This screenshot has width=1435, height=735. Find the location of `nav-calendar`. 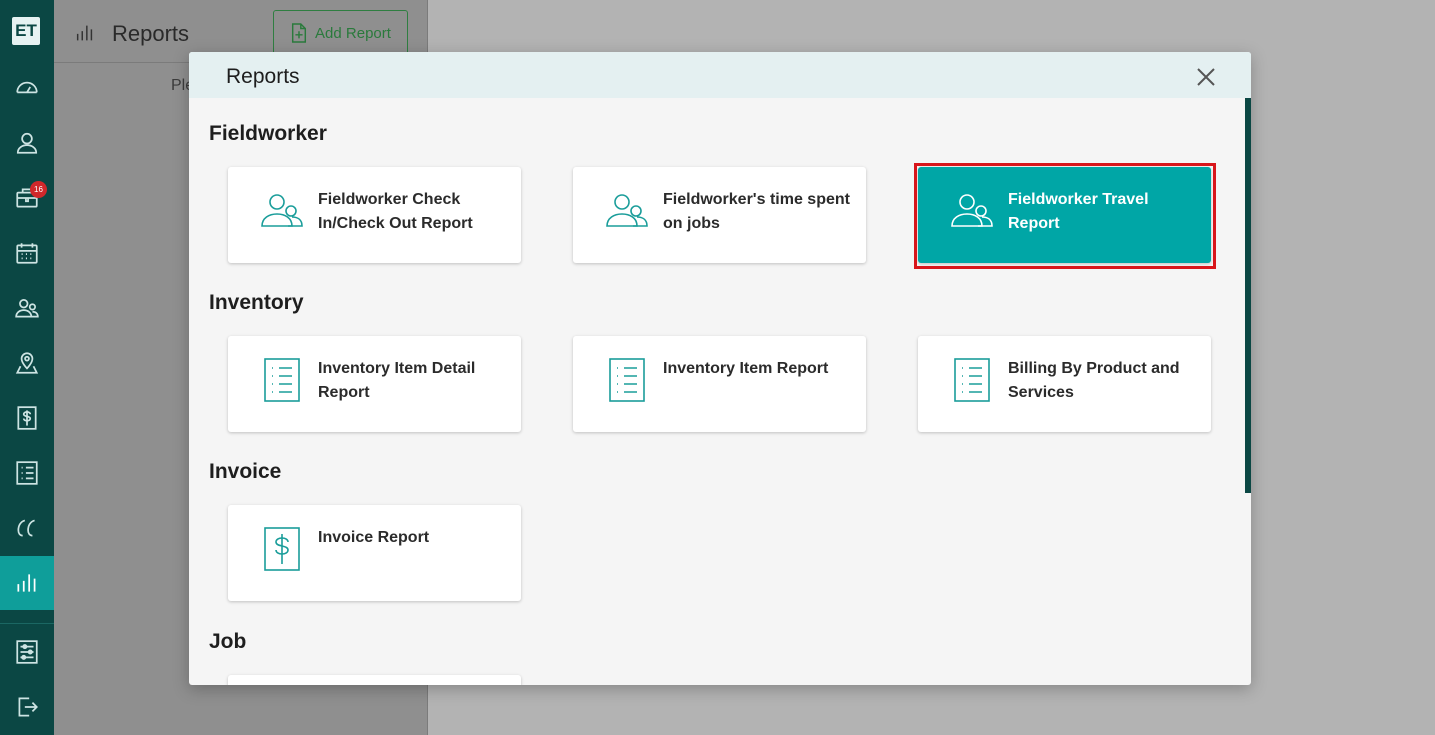

nav-calendar is located at coordinates (27, 253).